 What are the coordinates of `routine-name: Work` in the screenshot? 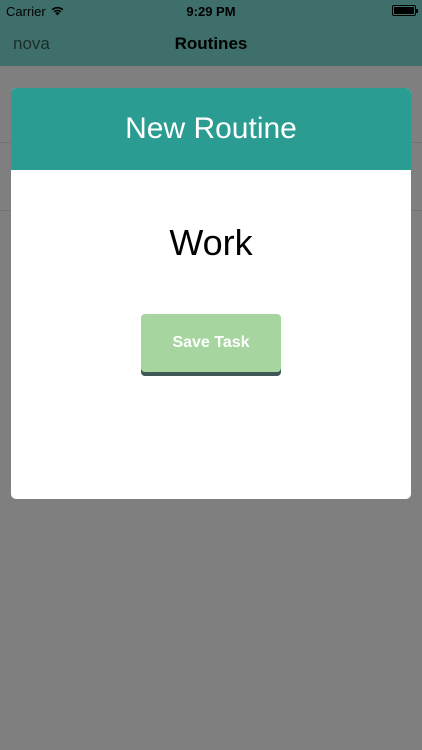 It's located at (211, 242).